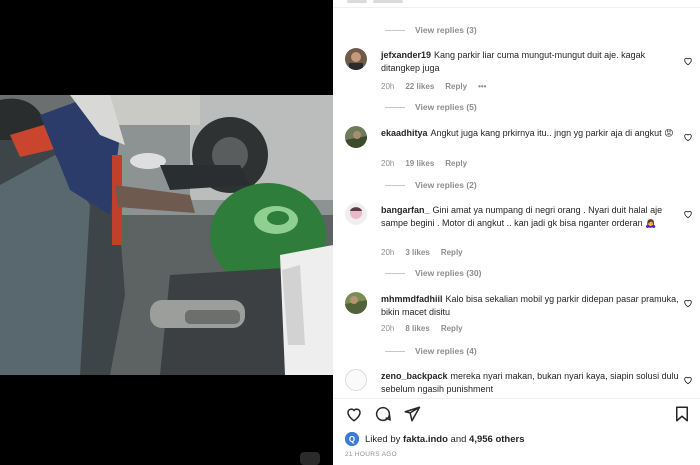  I want to click on liked-others-link: 4,956 others, so click(496, 439).